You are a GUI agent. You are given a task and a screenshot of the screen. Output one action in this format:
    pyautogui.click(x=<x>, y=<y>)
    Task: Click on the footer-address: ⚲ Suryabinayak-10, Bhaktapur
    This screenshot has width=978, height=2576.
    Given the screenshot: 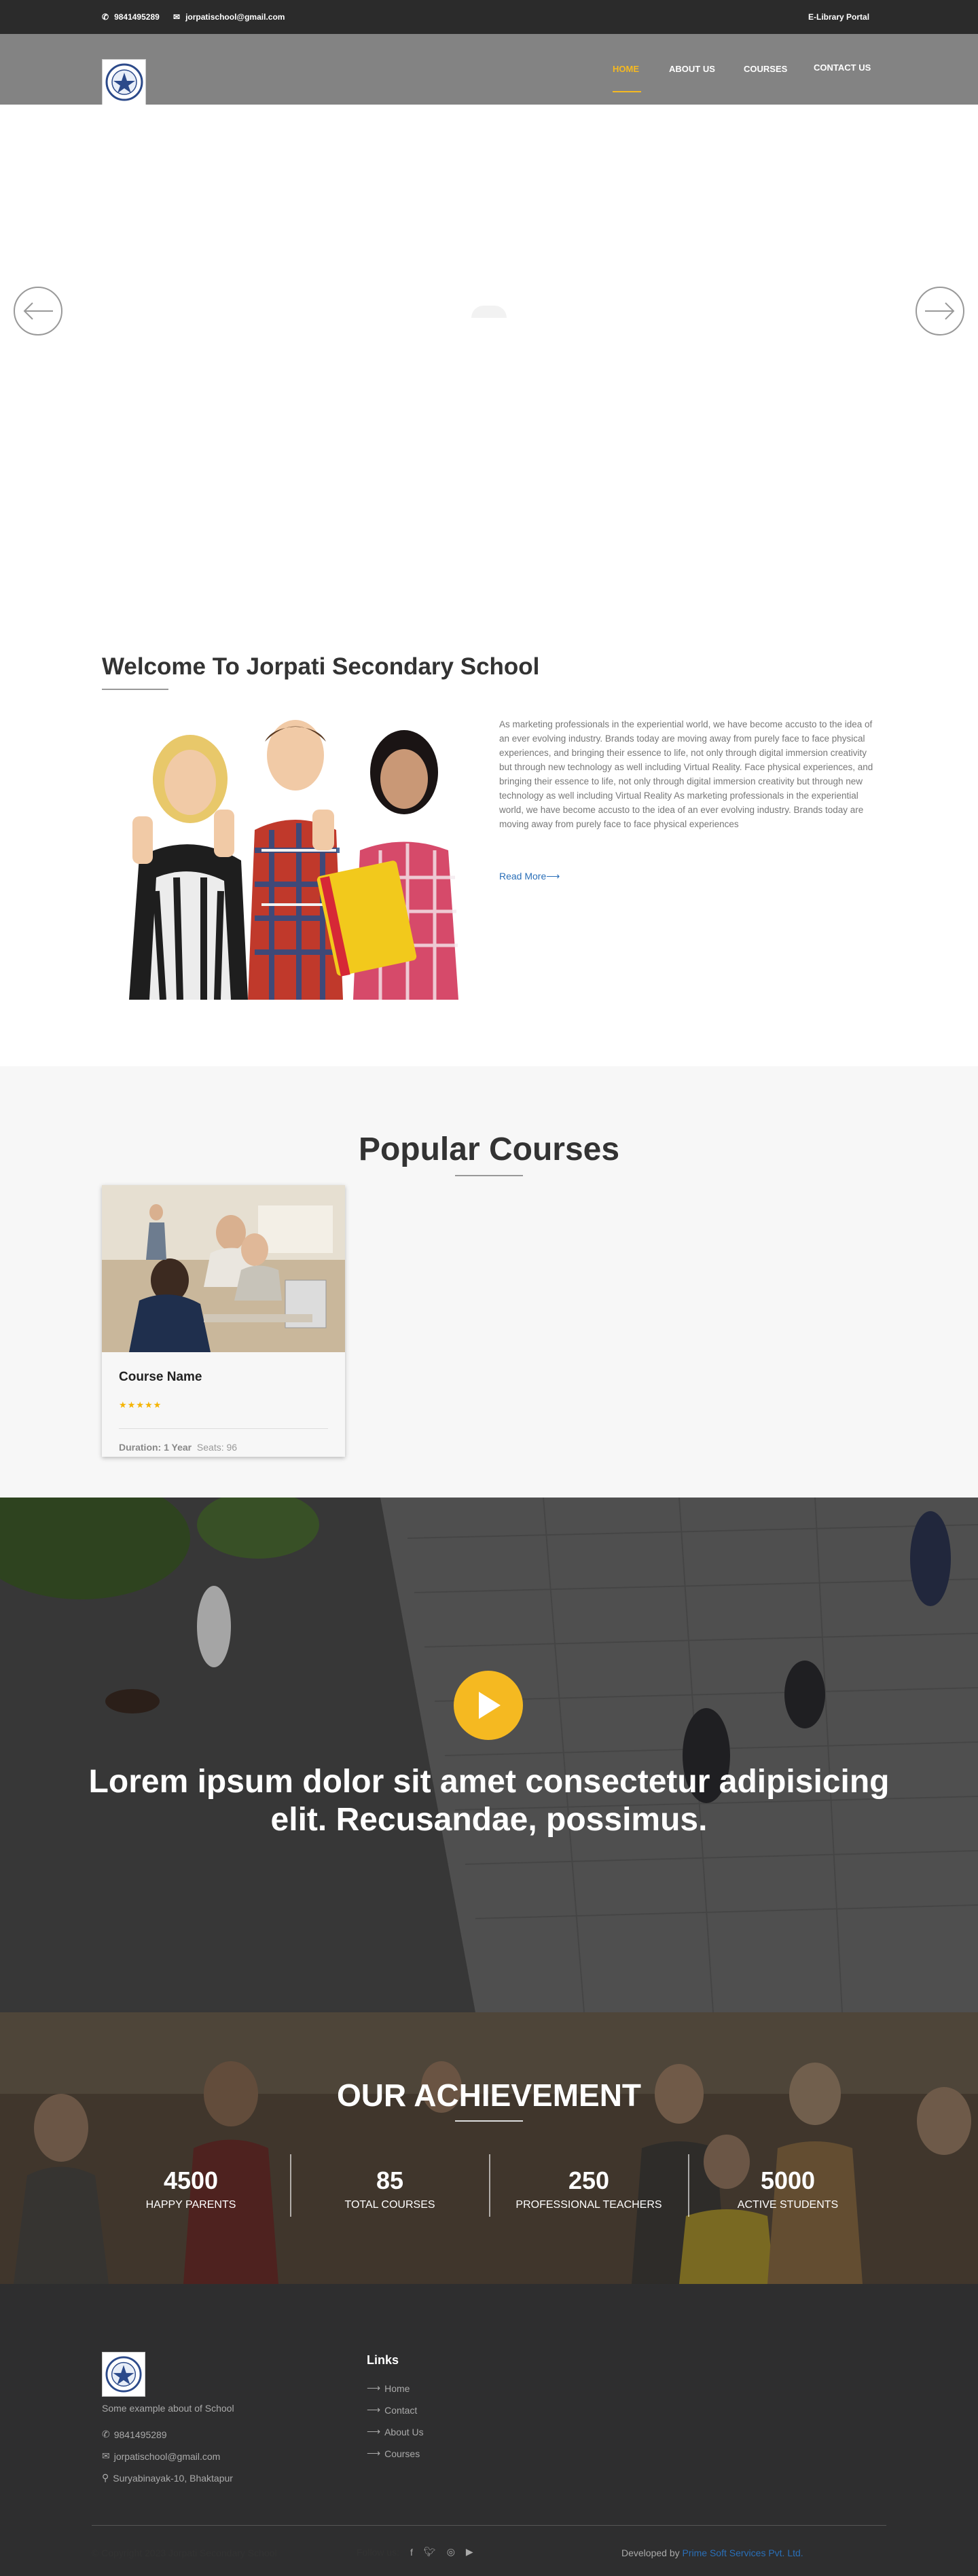 What is the action you would take?
    pyautogui.click(x=167, y=2478)
    